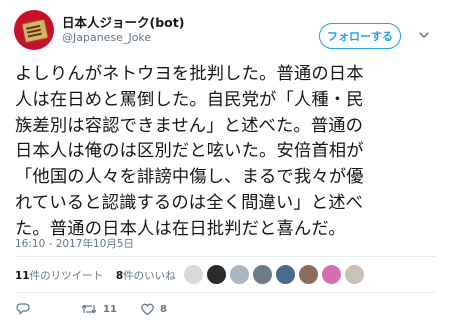 This screenshot has width=450, height=327. I want to click on chevron-down-icon, so click(424, 35).